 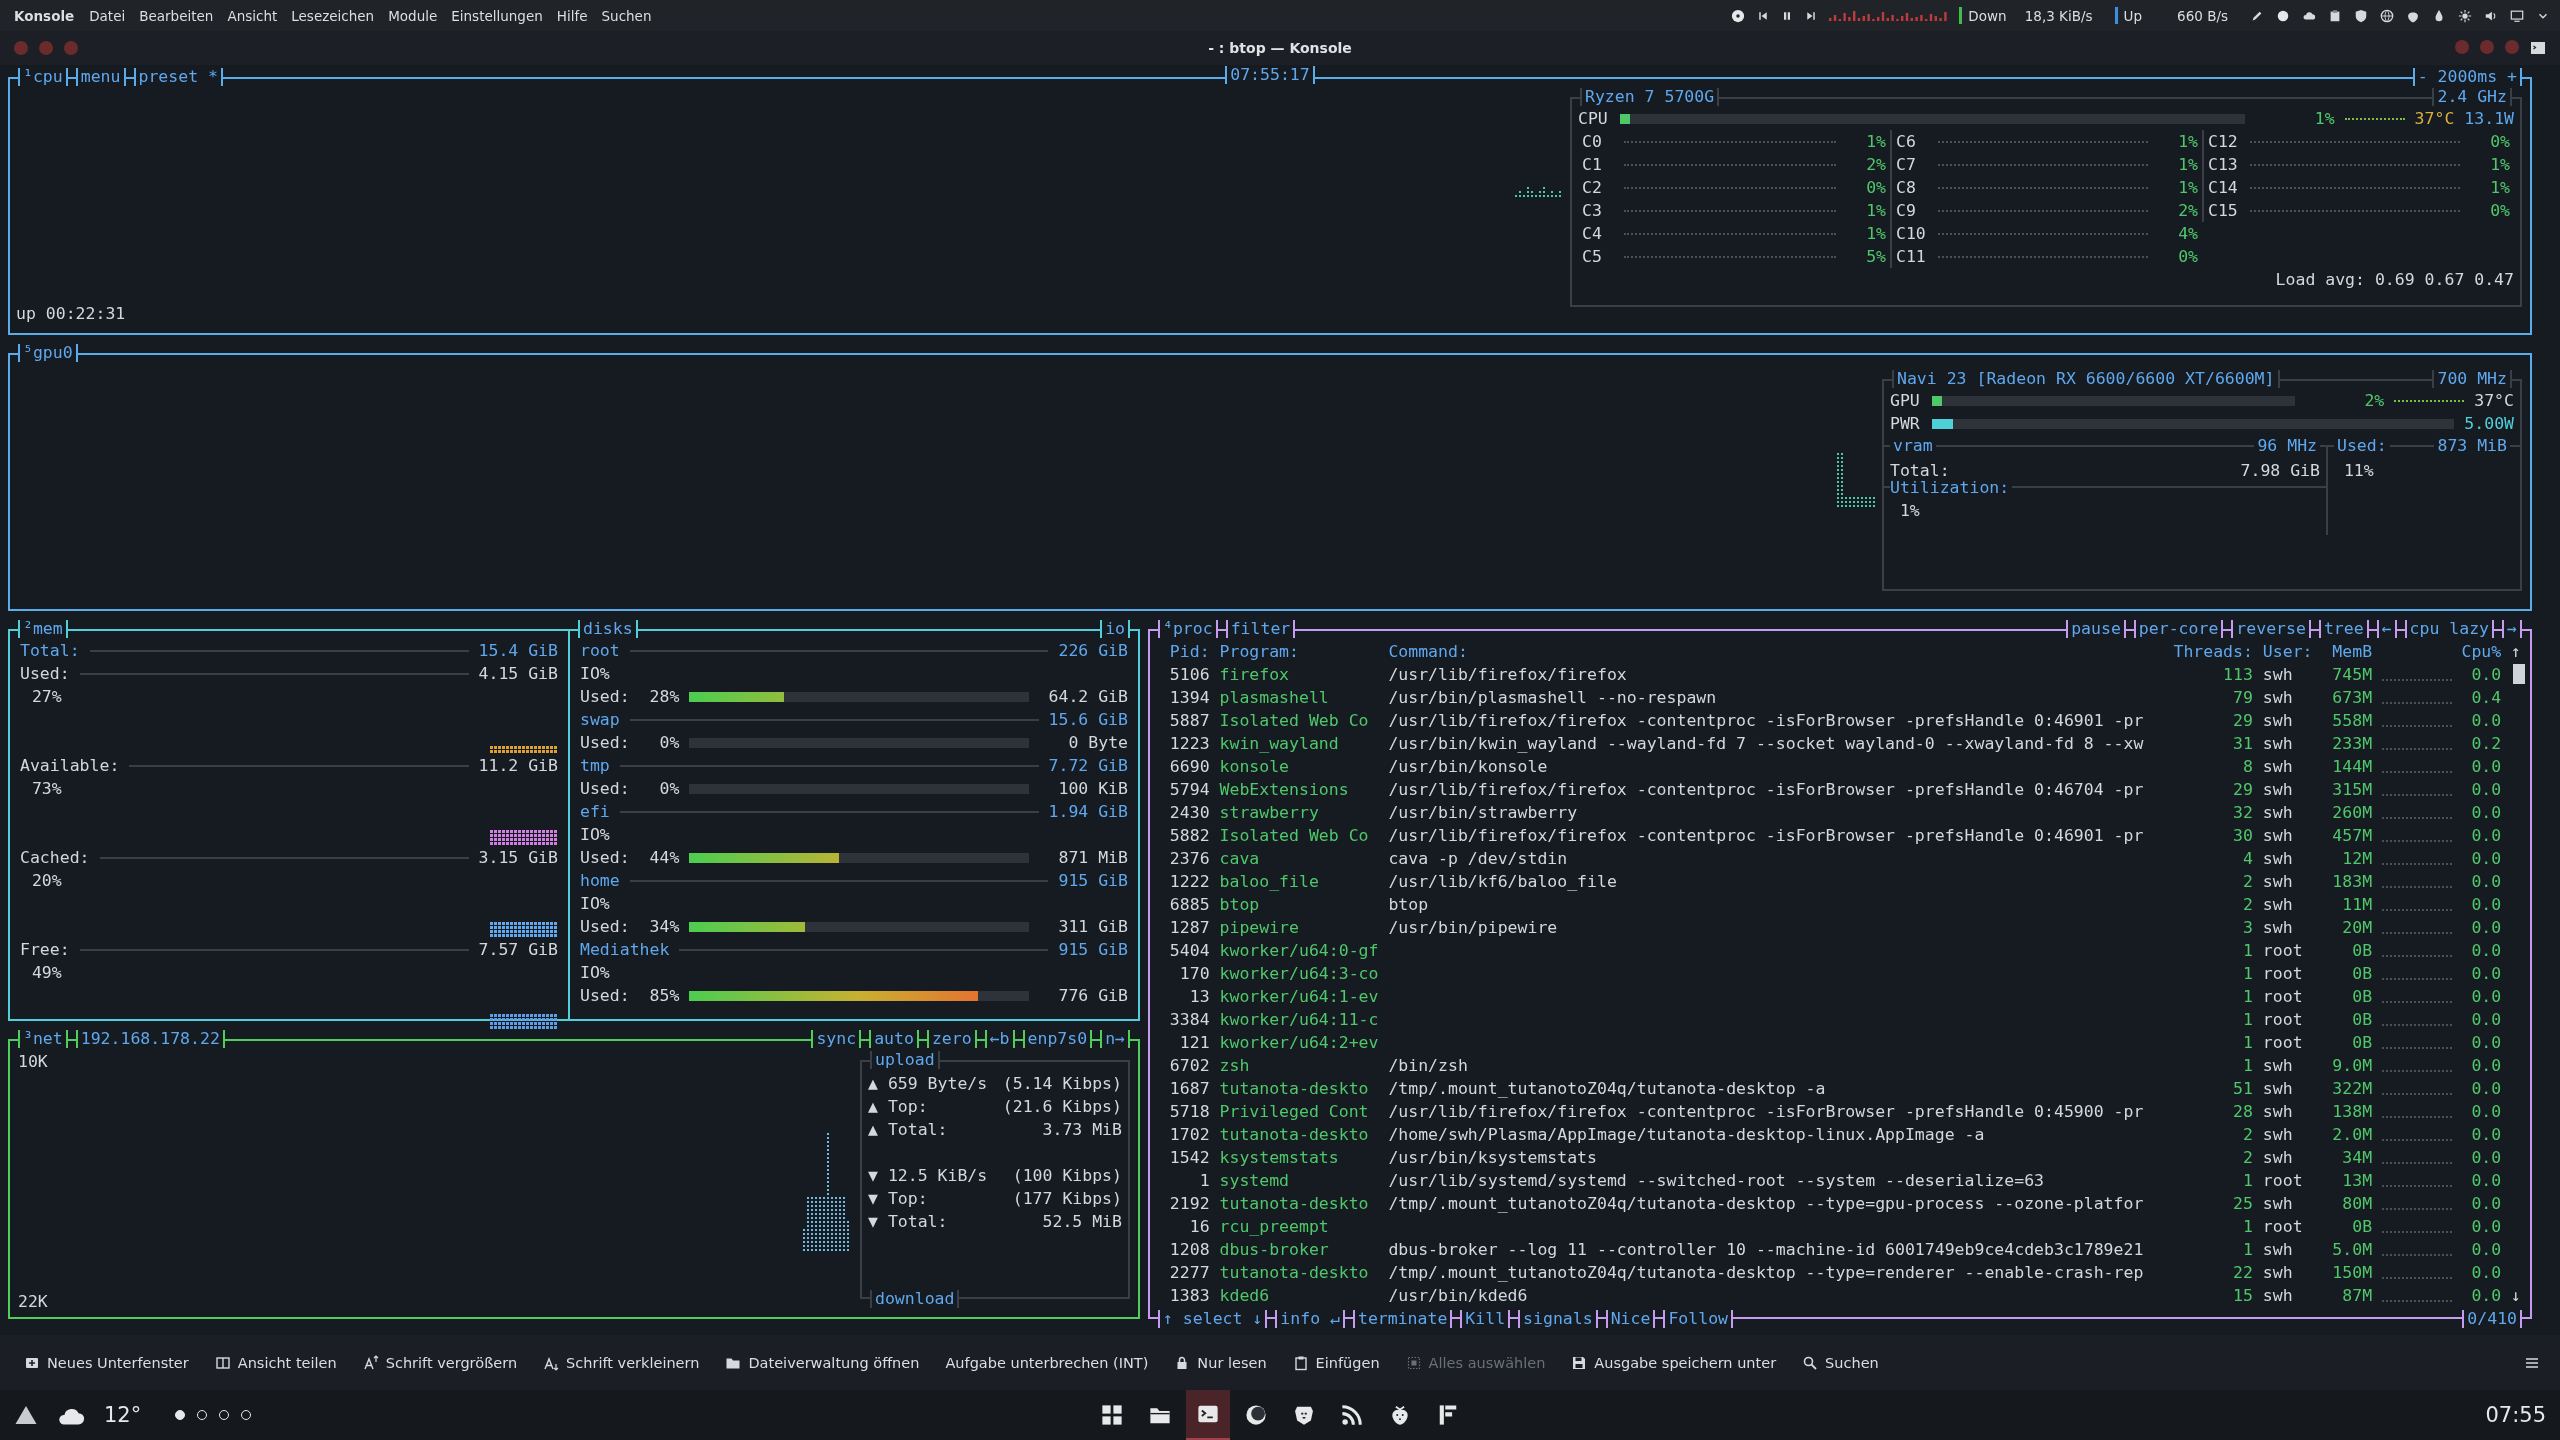 I want to click on panel-option: ⁴proc, so click(x=1188, y=629).